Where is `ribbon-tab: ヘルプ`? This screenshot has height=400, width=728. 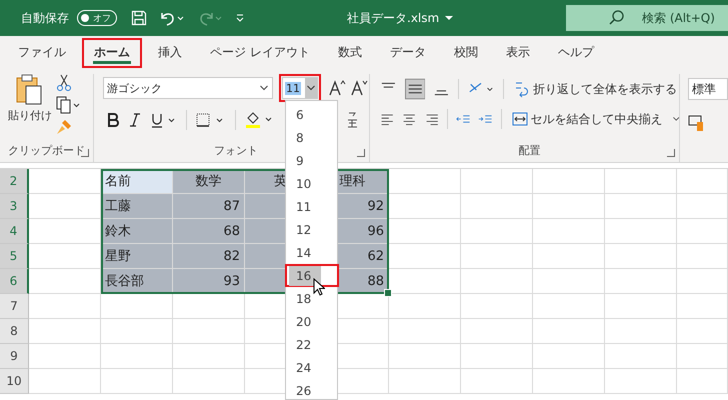 ribbon-tab: ヘルプ is located at coordinates (576, 53).